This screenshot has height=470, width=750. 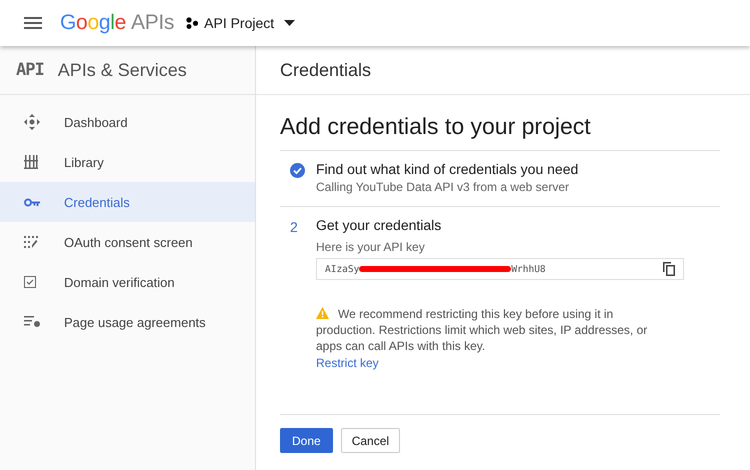 I want to click on step-number: 2, so click(x=294, y=227).